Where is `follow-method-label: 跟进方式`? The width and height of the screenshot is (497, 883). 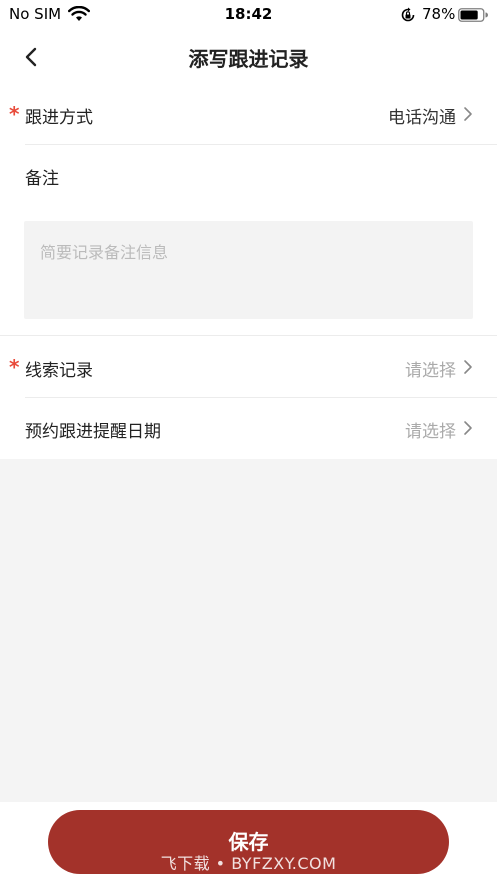 follow-method-label: 跟进方式 is located at coordinates (59, 118).